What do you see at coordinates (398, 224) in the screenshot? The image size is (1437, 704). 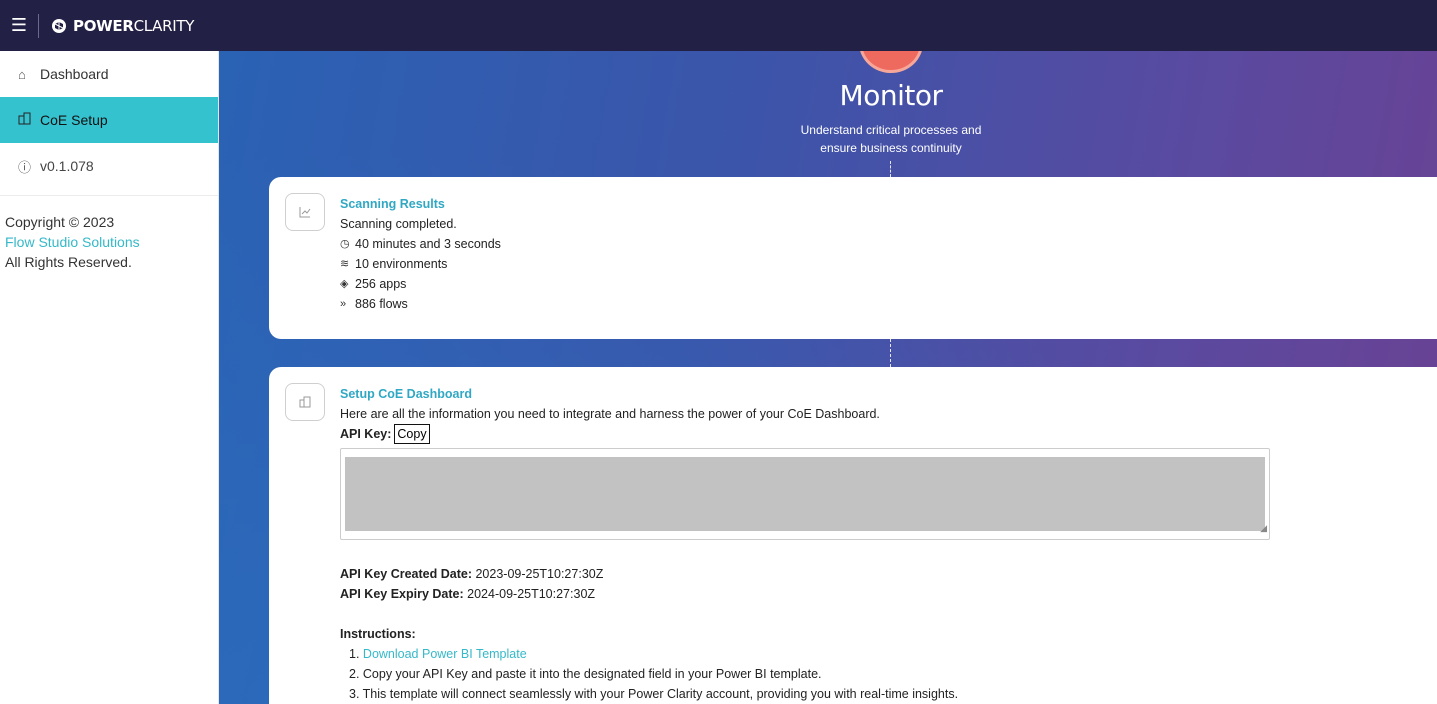 I see `scan-status: Scanning completed.` at bounding box center [398, 224].